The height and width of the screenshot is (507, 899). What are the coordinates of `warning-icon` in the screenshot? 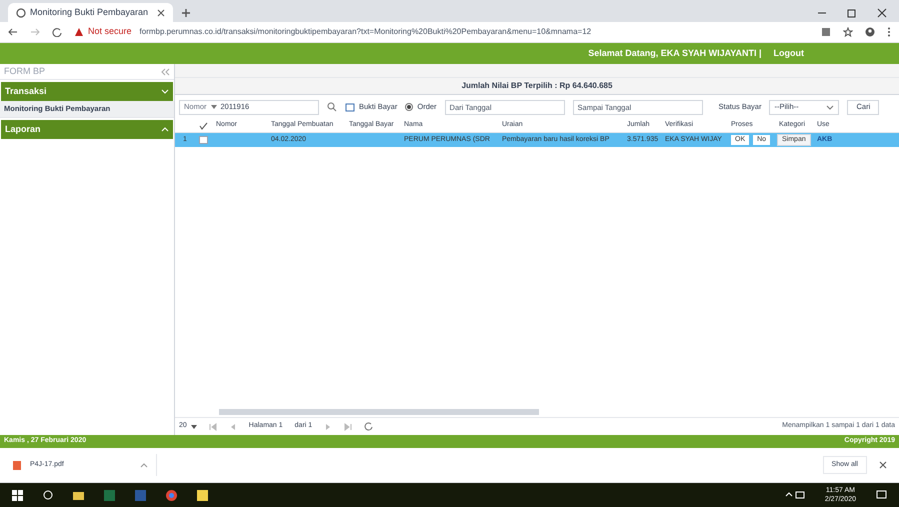 It's located at (79, 32).